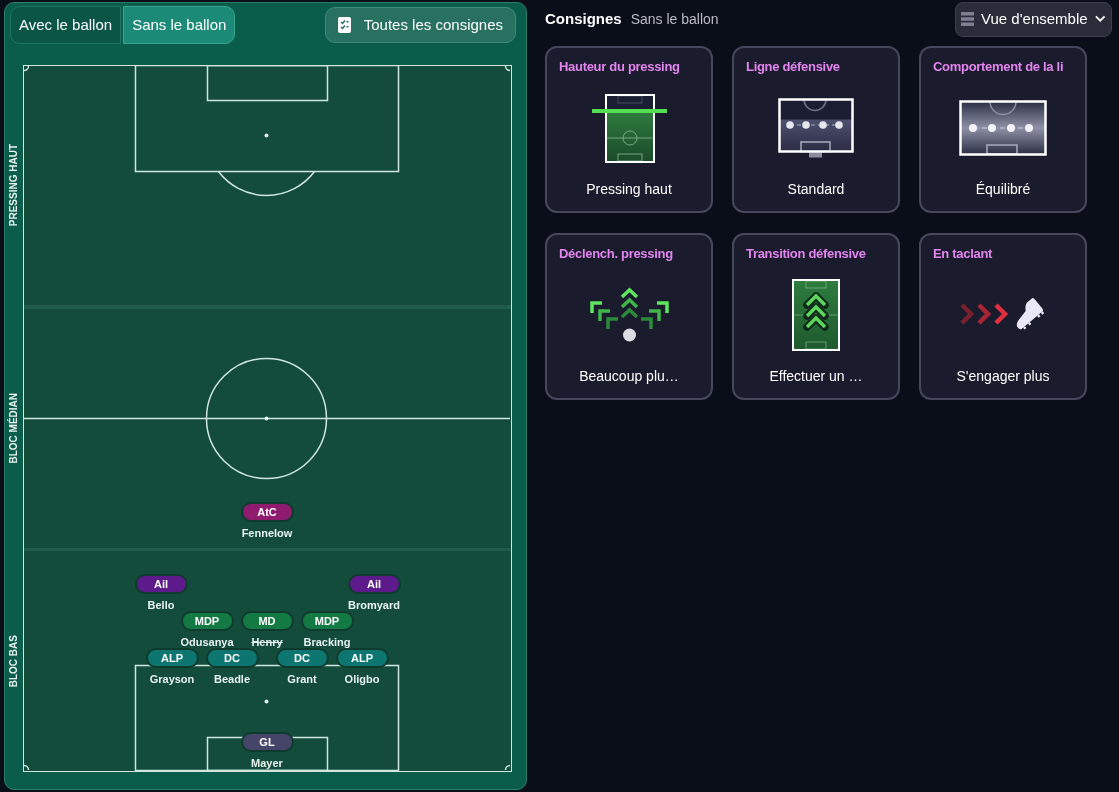 The width and height of the screenshot is (1119, 792). Describe the element at coordinates (1003, 316) in the screenshot. I see `instruction-card: En taclant S'engager plus` at that location.